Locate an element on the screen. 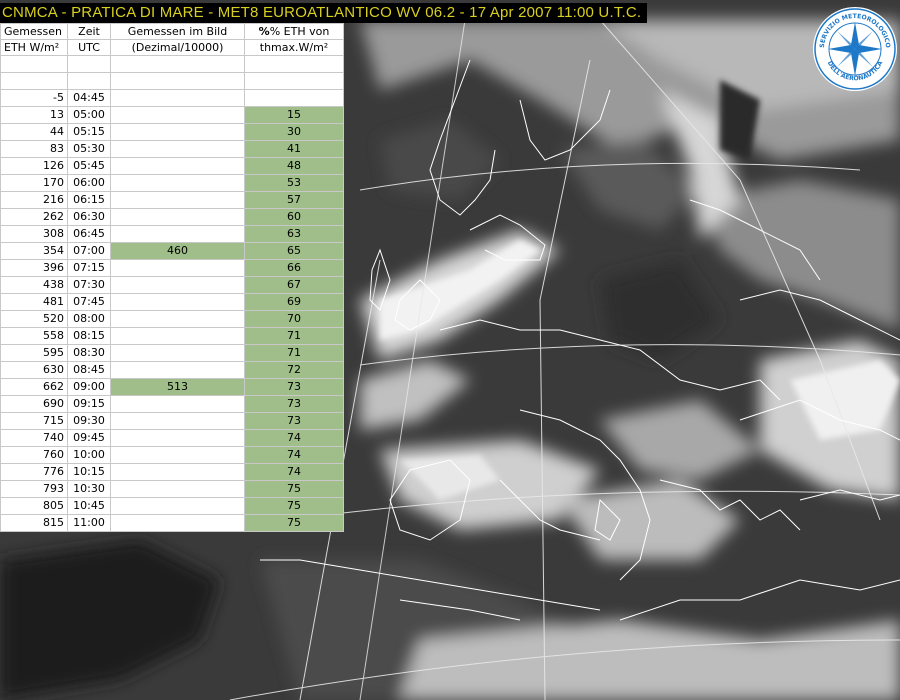 The image size is (900, 700). cell-eth: 216 is located at coordinates (34, 200).